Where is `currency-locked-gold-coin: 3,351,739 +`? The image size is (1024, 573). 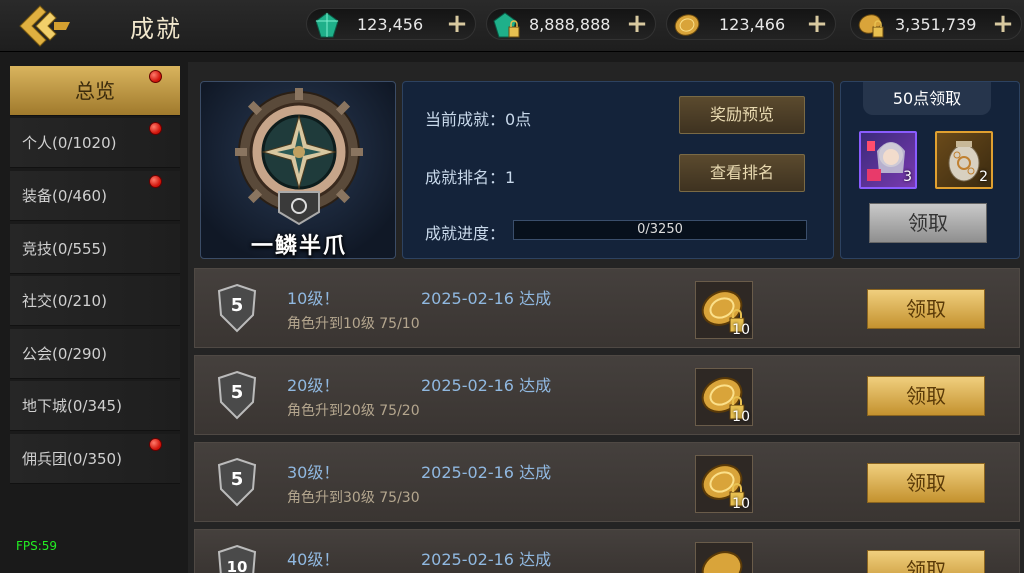 currency-locked-gold-coin: 3,351,739 + is located at coordinates (936, 24).